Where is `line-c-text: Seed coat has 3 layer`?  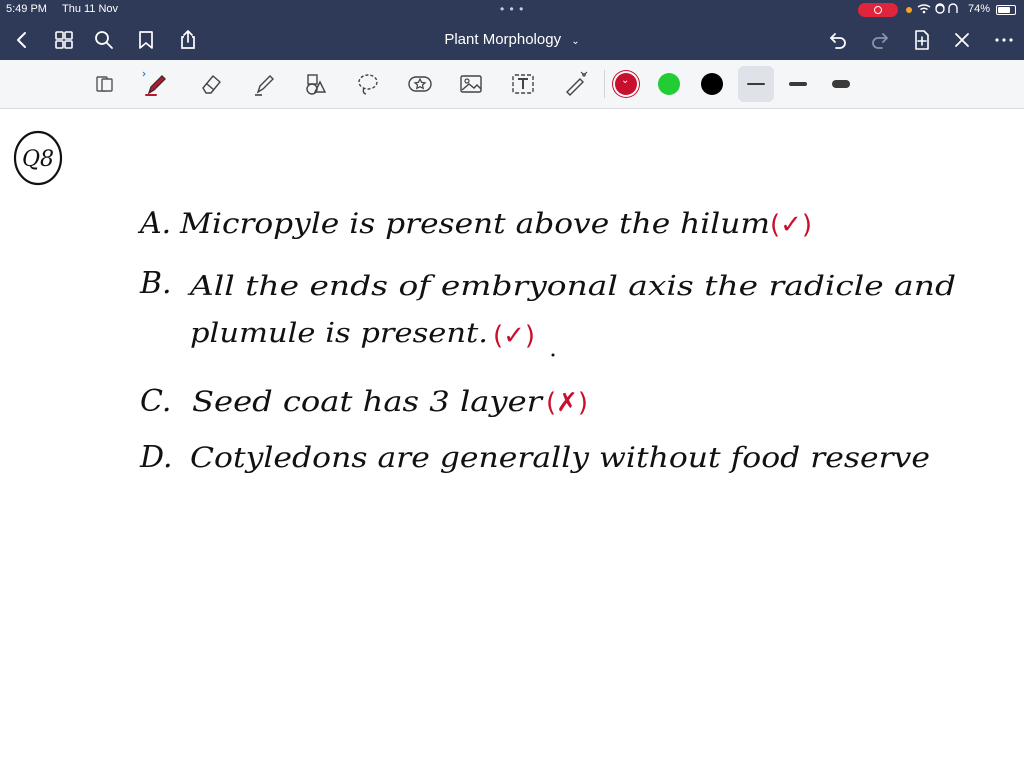
line-c-text: Seed coat has 3 layer is located at coordinates (368, 401).